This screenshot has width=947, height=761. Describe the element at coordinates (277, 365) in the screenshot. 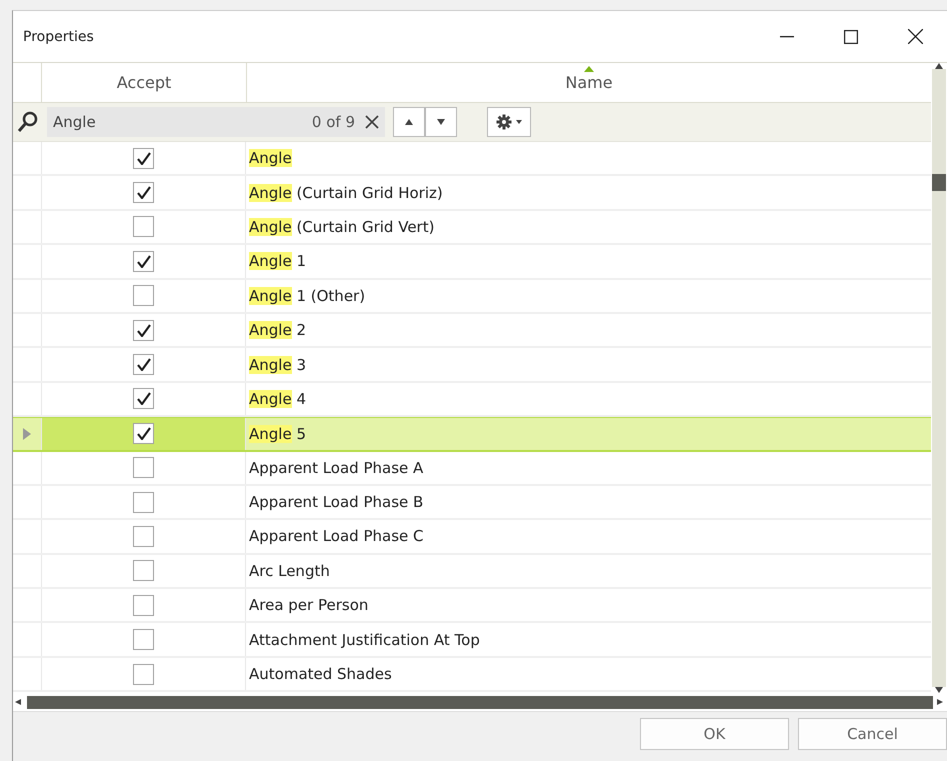

I see `name-cell-text: Angle 3` at that location.